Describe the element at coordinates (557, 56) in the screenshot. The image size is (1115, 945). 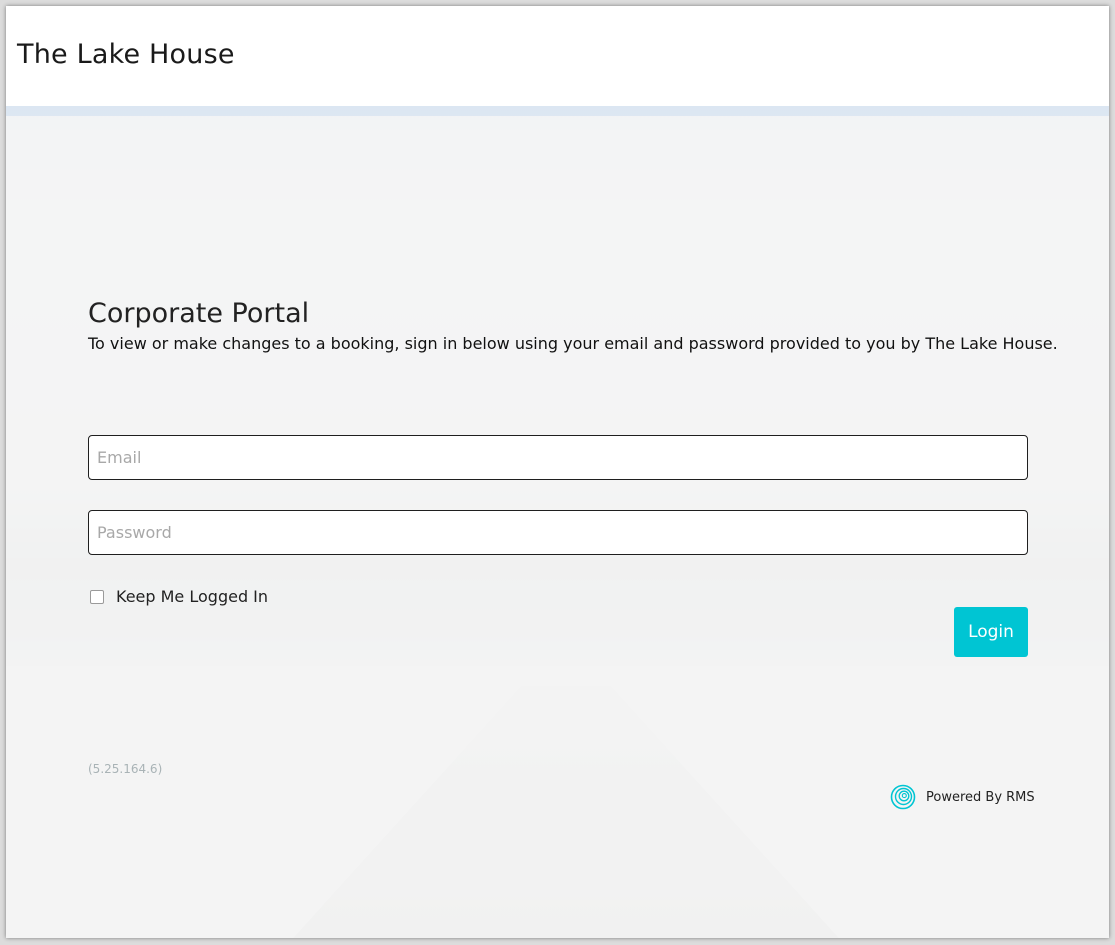
I see `site-header: The Lake House` at that location.